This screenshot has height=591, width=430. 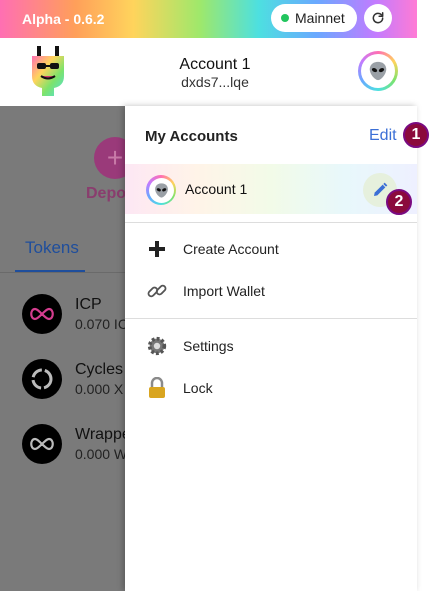 What do you see at coordinates (216, 189) in the screenshot?
I see `account-list-item-name: Account 1` at bounding box center [216, 189].